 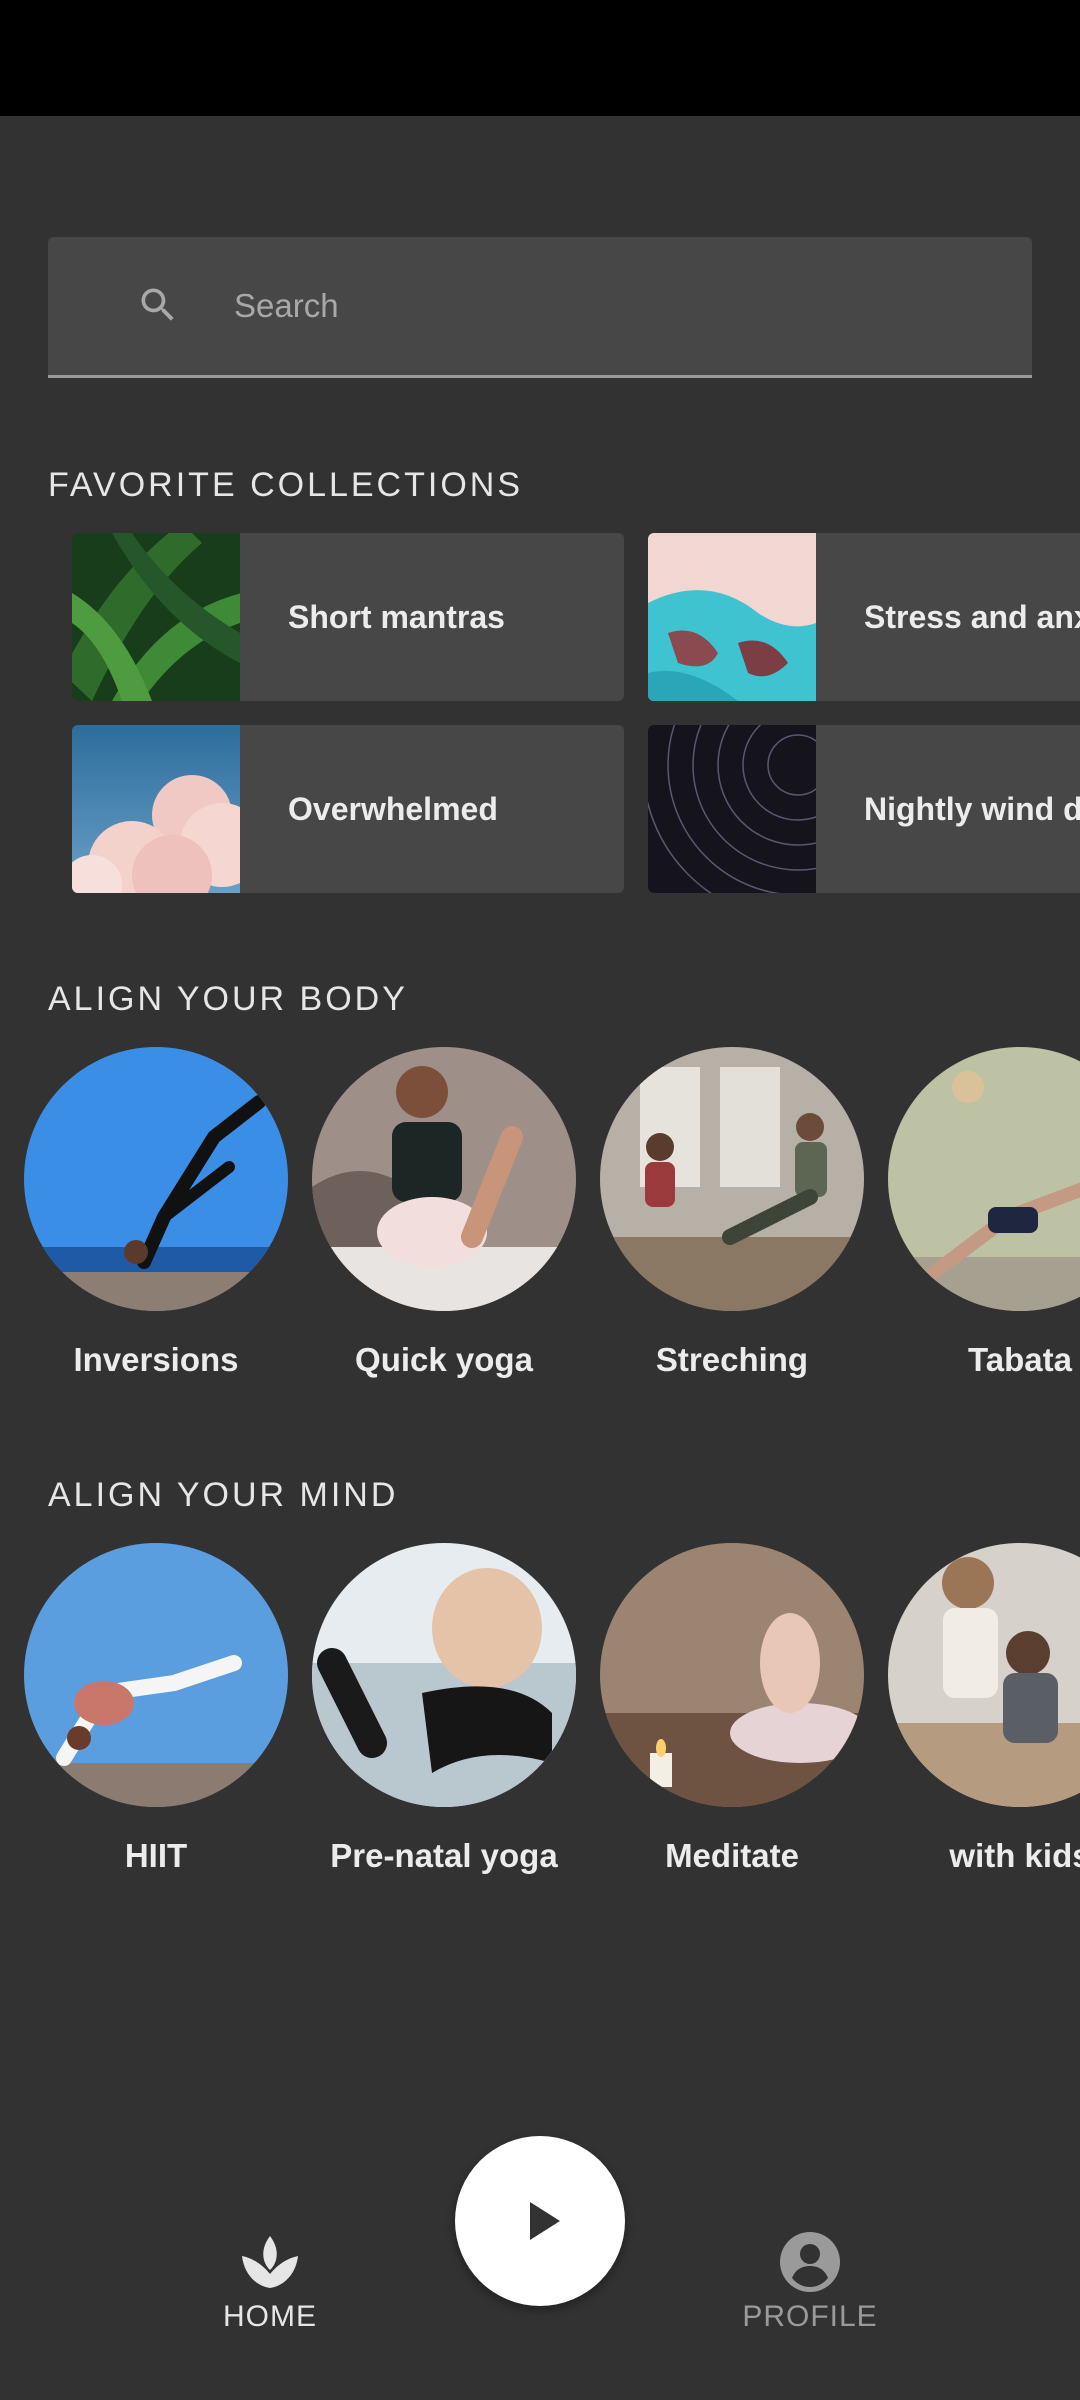 I want to click on mind-item-with-kids: with kids, so click(x=984, y=1723).